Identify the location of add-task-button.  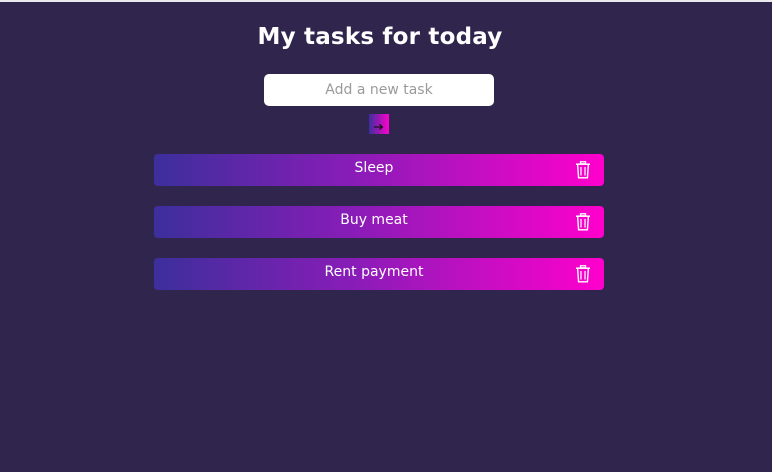
(379, 124).